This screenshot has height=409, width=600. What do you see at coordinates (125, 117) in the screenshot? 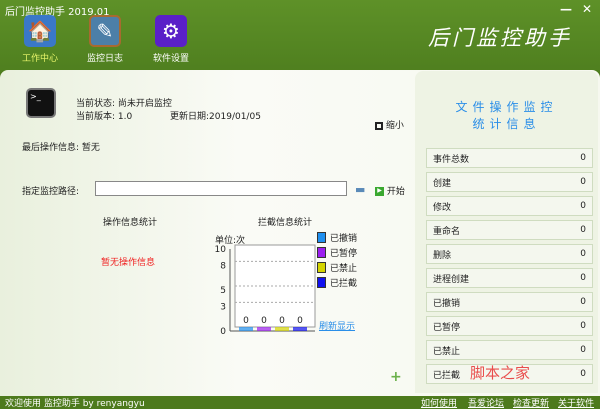
I see `version-value: 1.0` at bounding box center [125, 117].